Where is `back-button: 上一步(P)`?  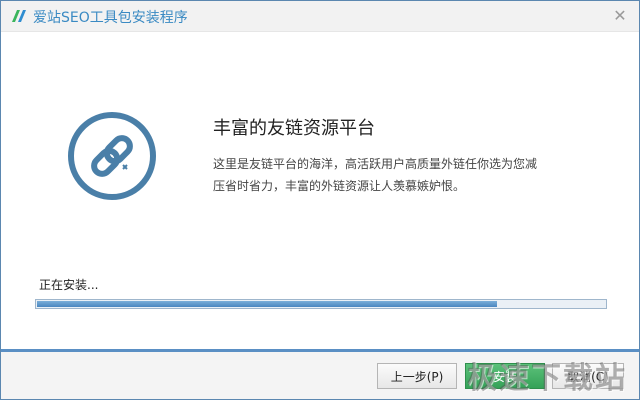 back-button: 上一步(P) is located at coordinates (417, 376).